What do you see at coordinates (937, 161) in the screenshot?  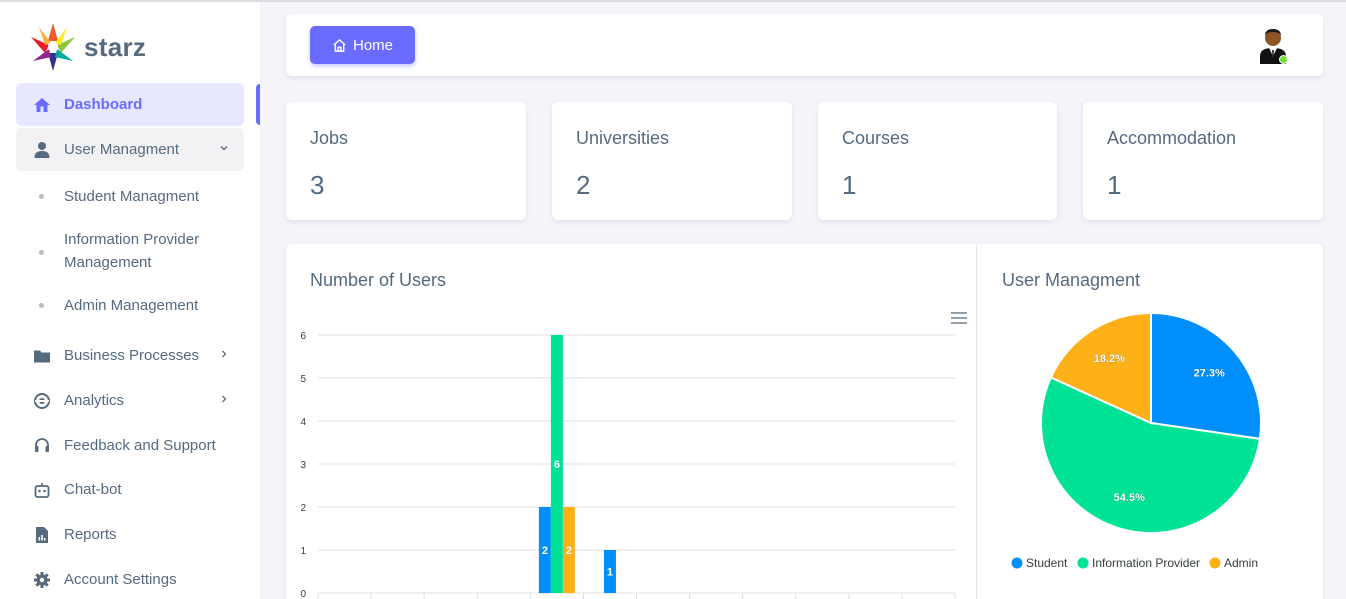 I see `stat-card-courses: Courses 1` at bounding box center [937, 161].